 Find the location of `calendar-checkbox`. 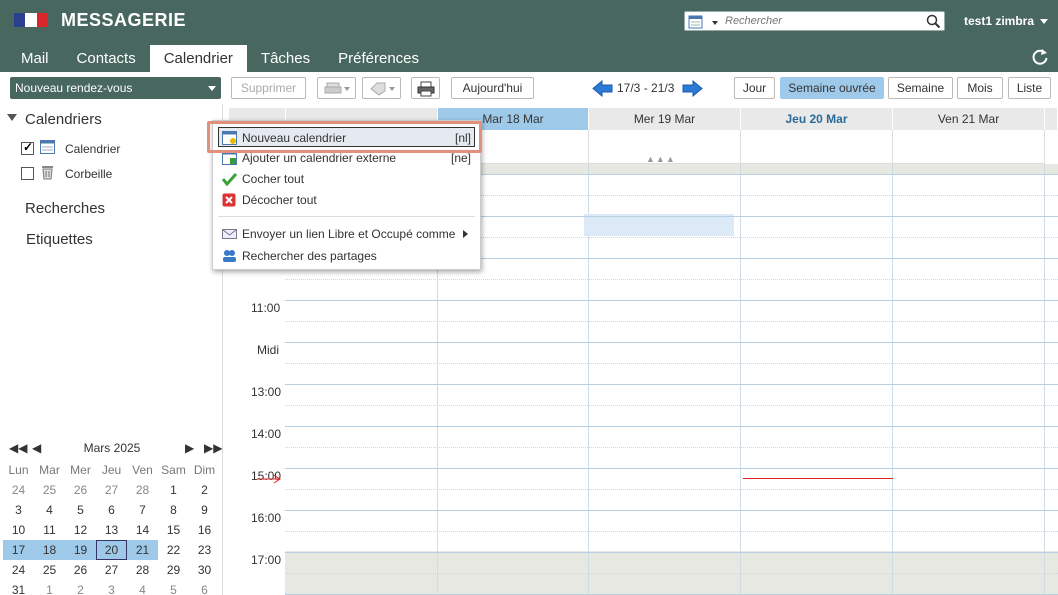

calendar-checkbox is located at coordinates (27, 147).